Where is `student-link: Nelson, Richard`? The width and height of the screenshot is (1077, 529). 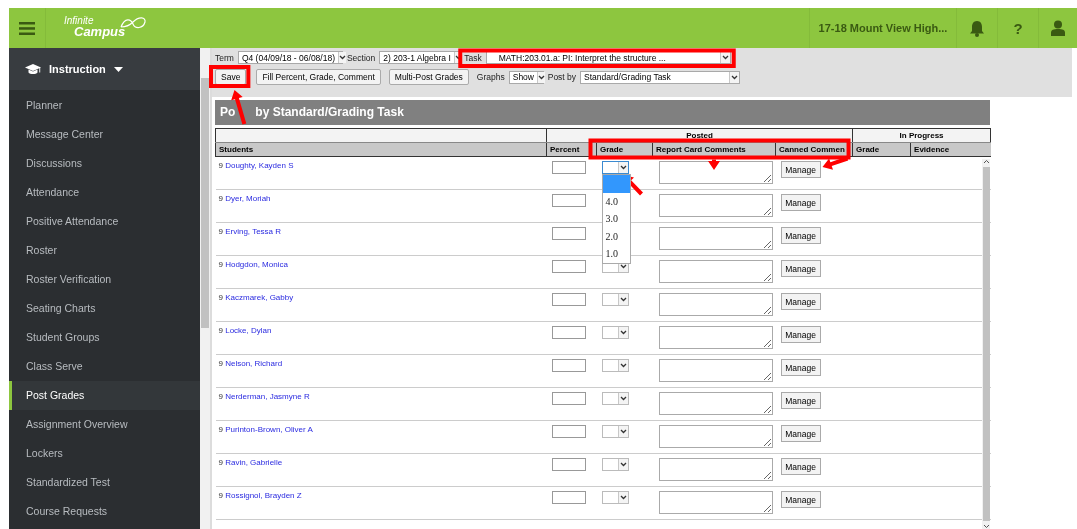 student-link: Nelson, Richard is located at coordinates (254, 363).